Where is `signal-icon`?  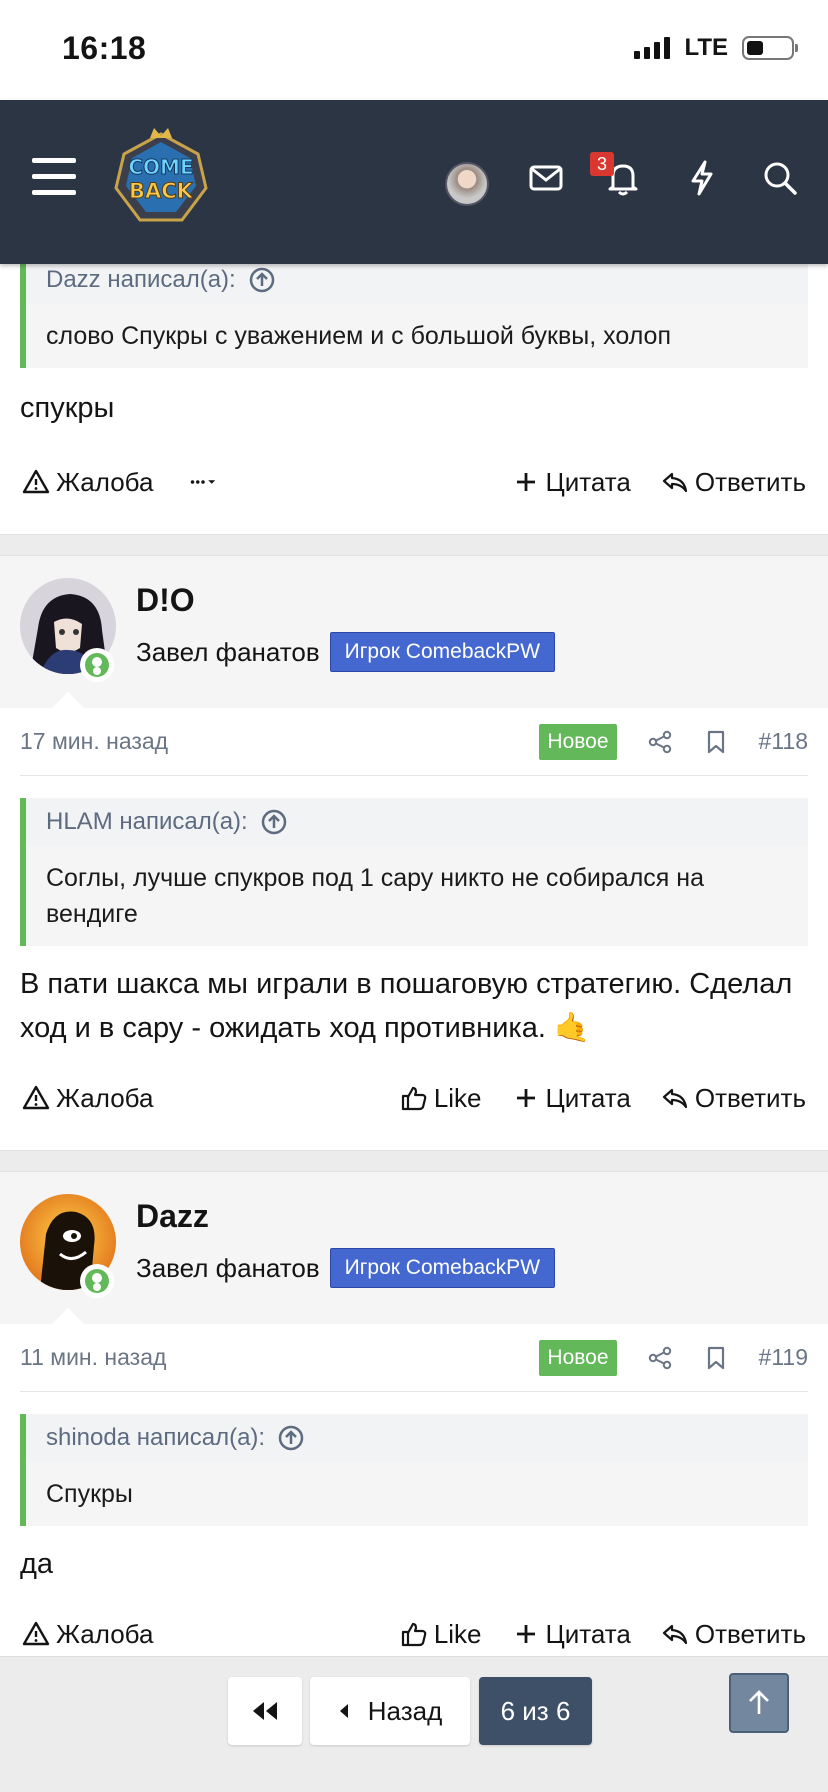 signal-icon is located at coordinates (652, 48).